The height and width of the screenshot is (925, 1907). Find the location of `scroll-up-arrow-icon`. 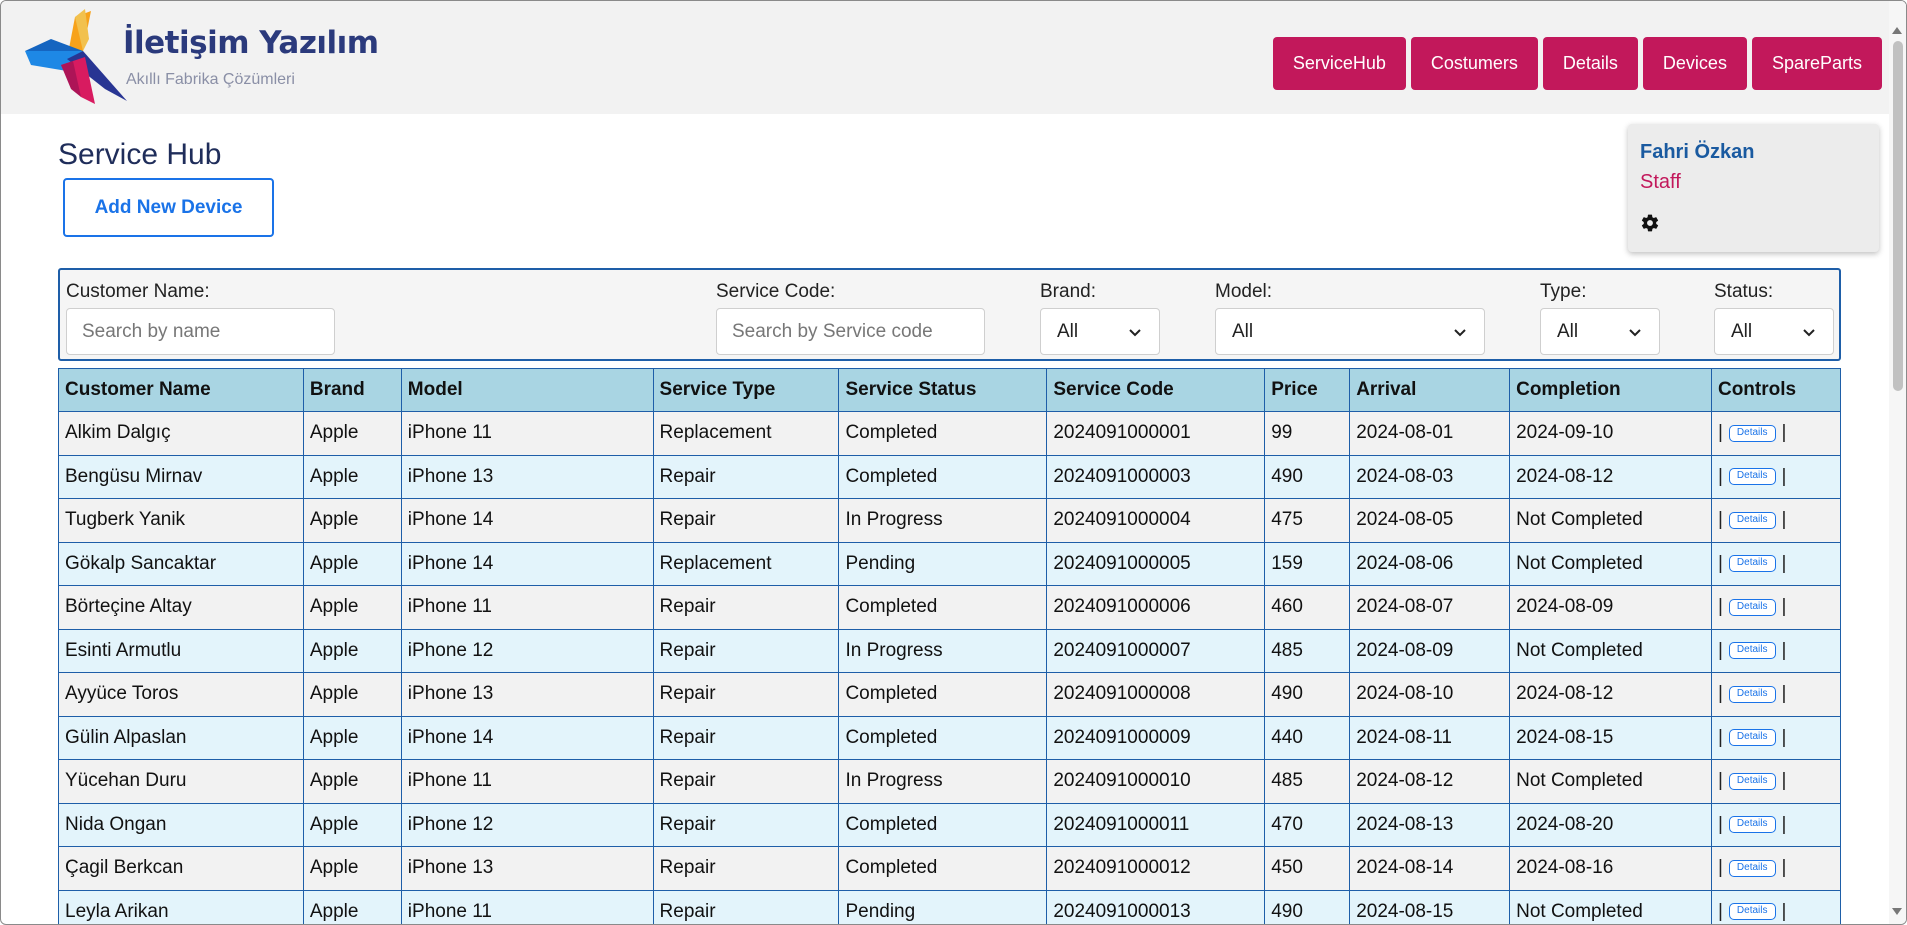

scroll-up-arrow-icon is located at coordinates (1897, 30).